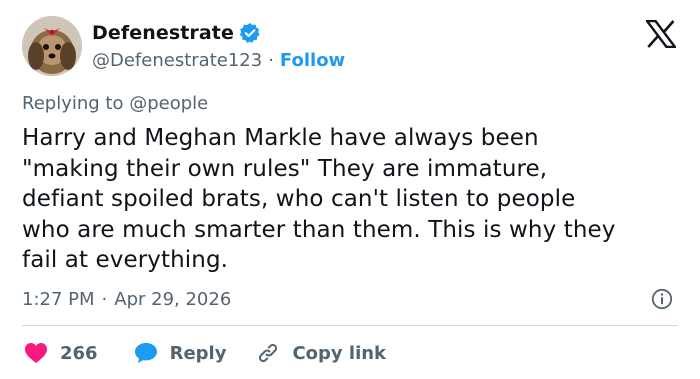 The height and width of the screenshot is (379, 700). What do you see at coordinates (79, 353) in the screenshot?
I see `like-count: 266` at bounding box center [79, 353].